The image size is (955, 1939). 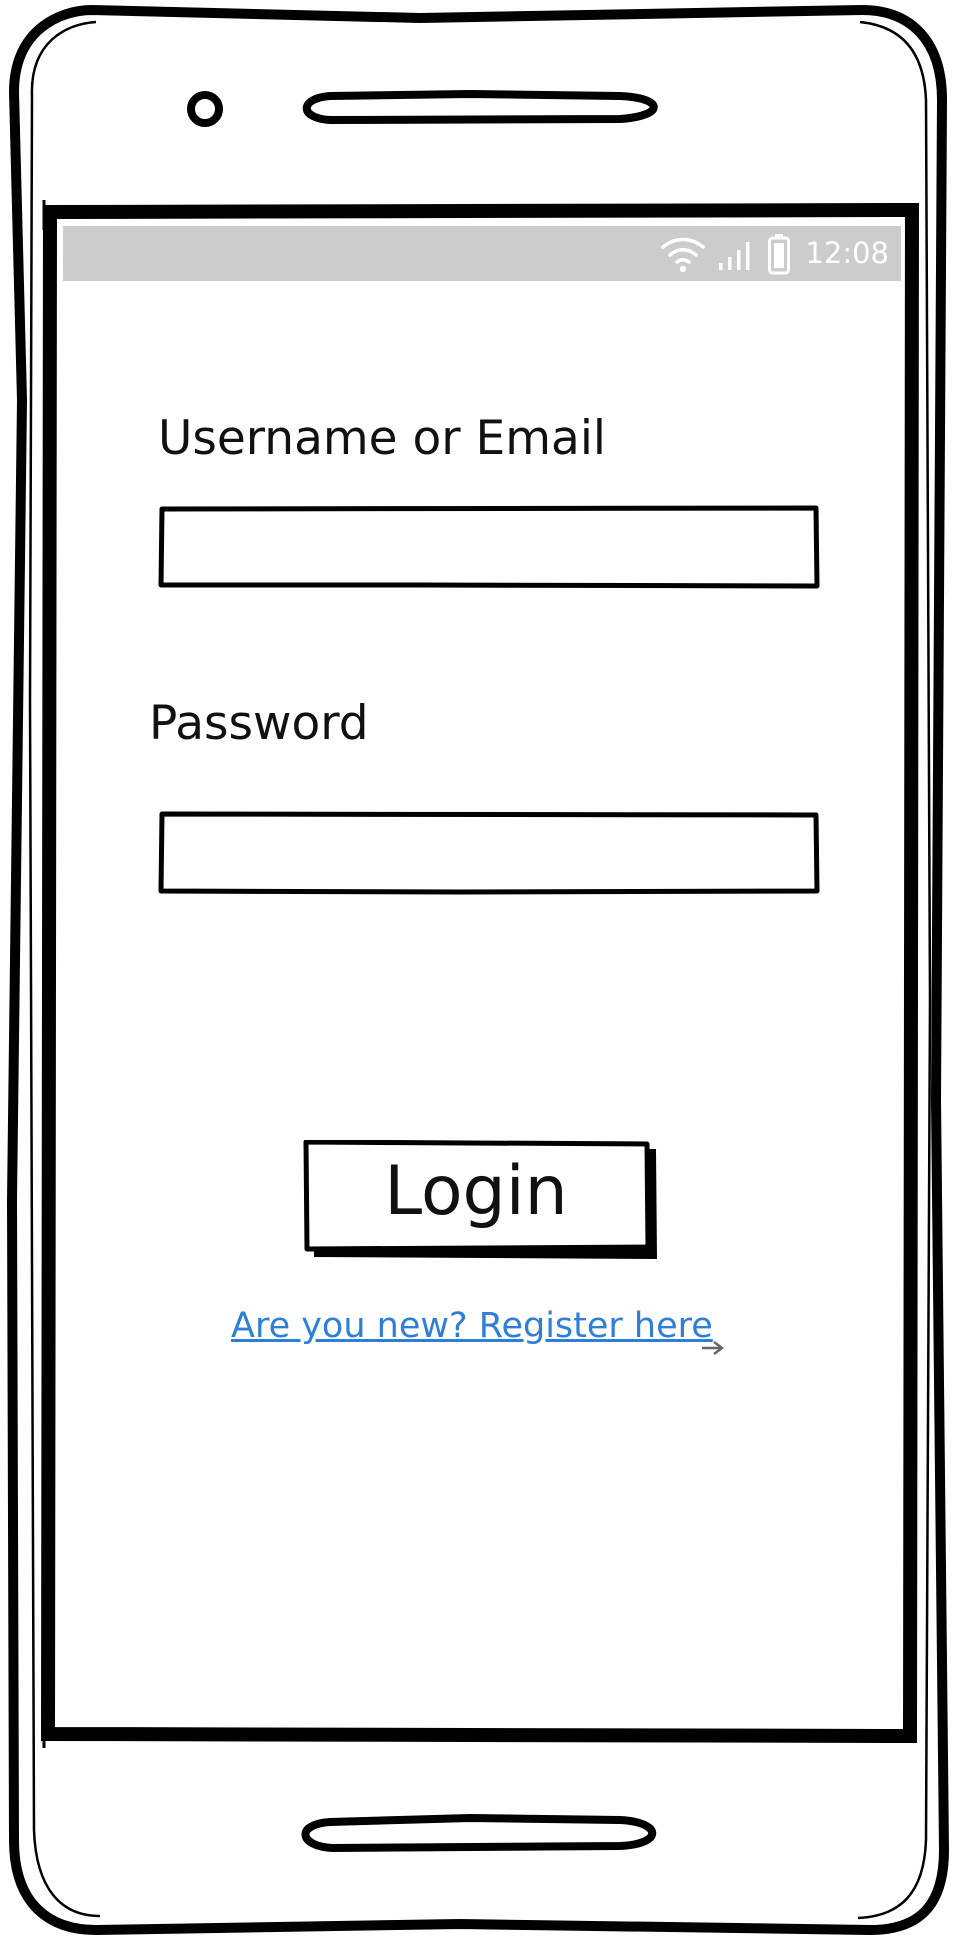 I want to click on password-field-box, so click(x=489, y=853).